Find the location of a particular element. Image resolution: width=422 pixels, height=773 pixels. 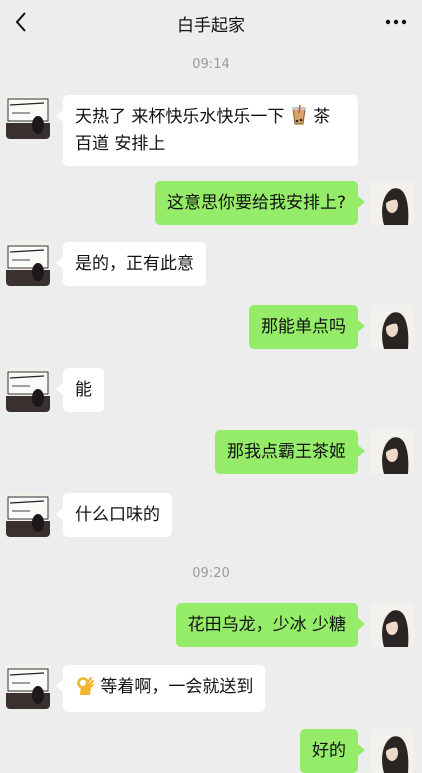

message-bubble-outgoing: 那我点霸王茶姬 is located at coordinates (290, 452).